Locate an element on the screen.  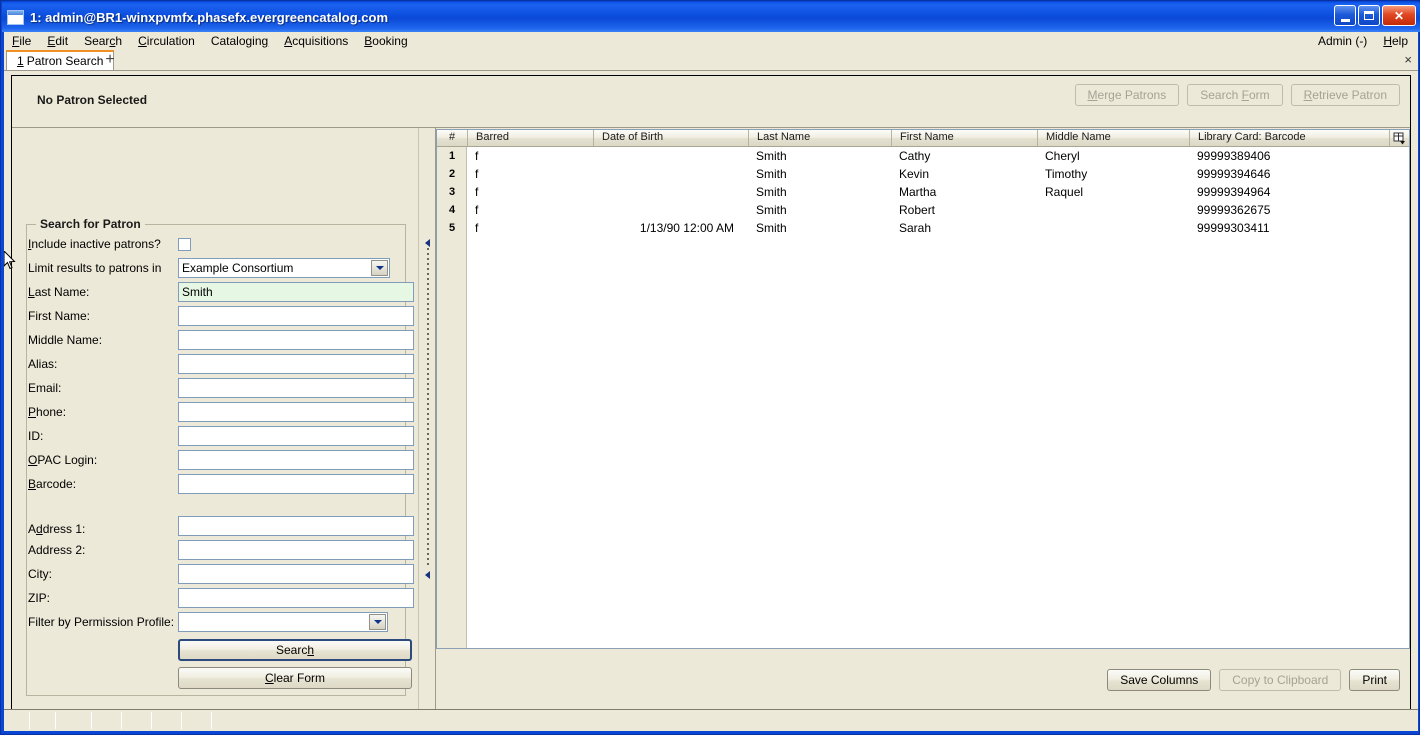
table-row: 1 f Smith Cathy Cheryl 99999389406 is located at coordinates (923, 156).